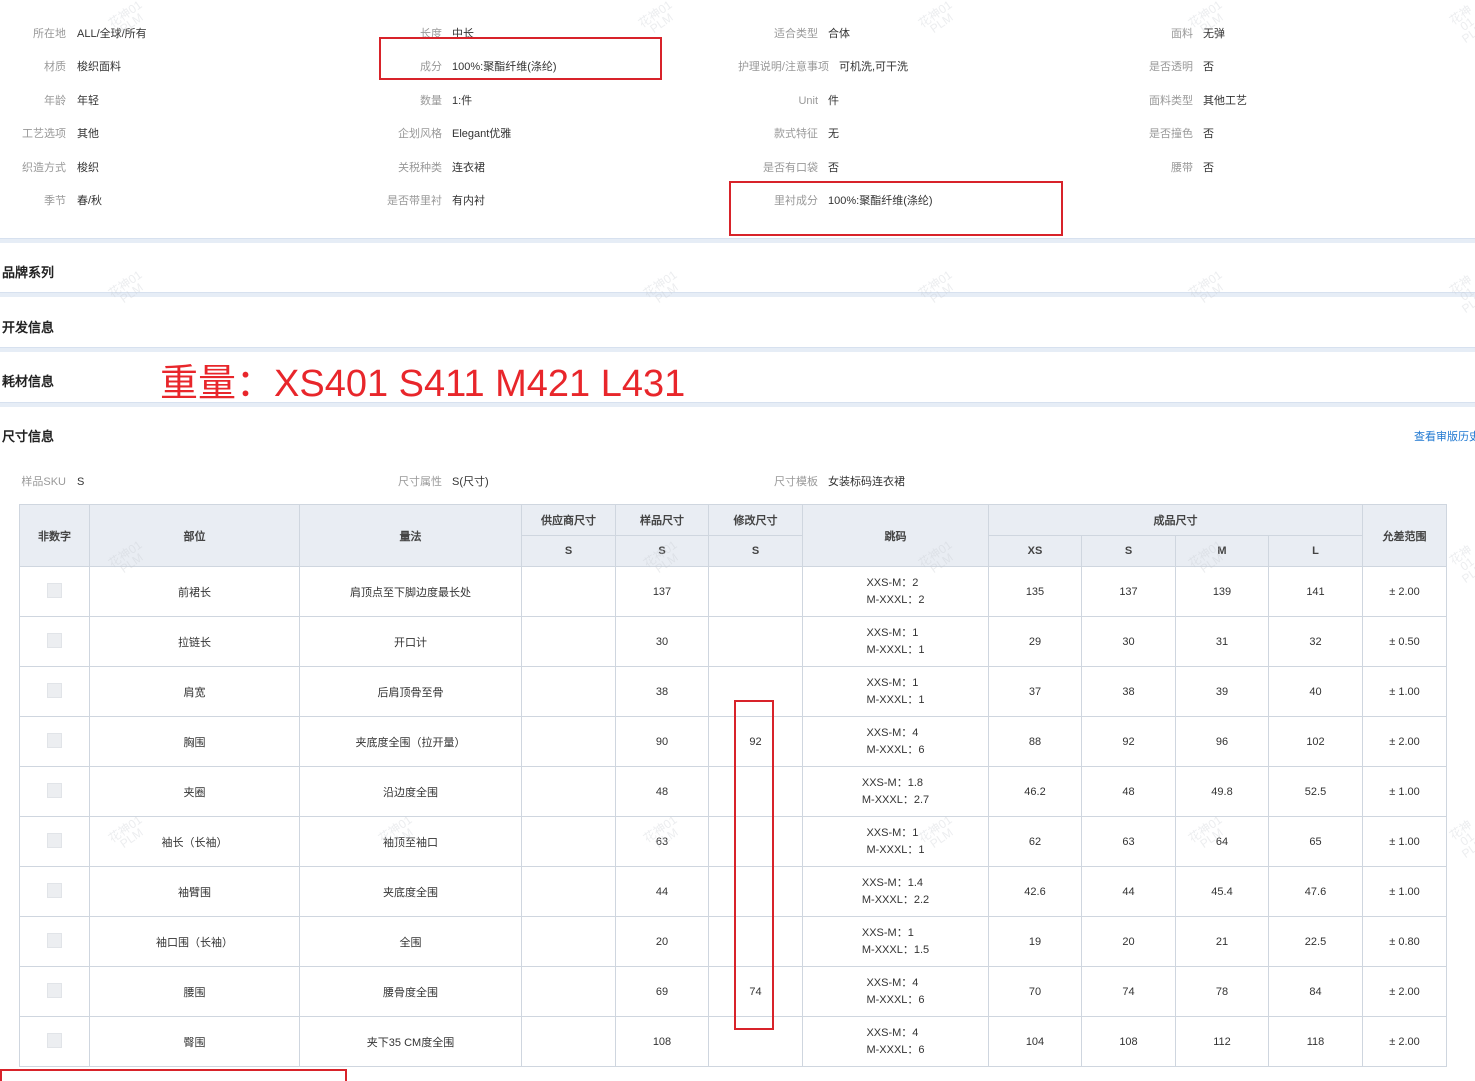 The width and height of the screenshot is (1475, 1081). I want to click on tolerance-cell: ± 2.00, so click(1404, 591).